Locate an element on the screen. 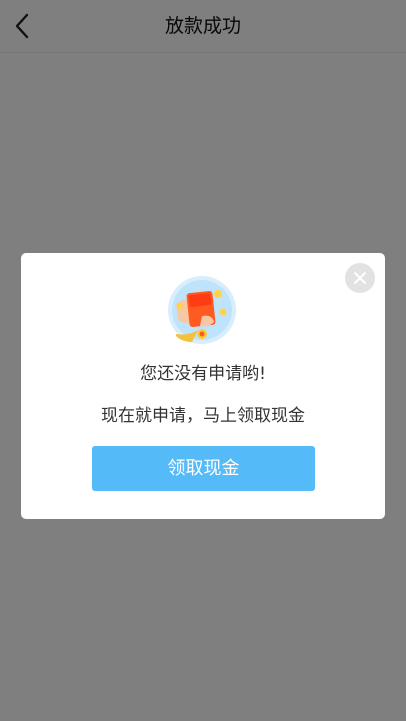  red-envelope-icon is located at coordinates (202, 310).